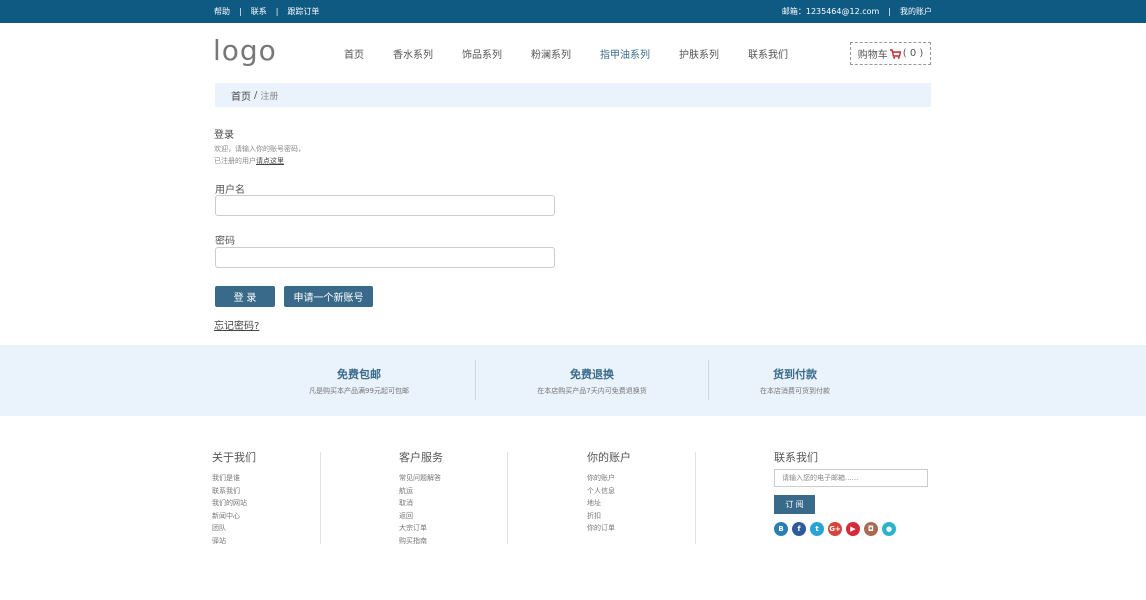 This screenshot has height=600, width=1146. What do you see at coordinates (230, 190) in the screenshot?
I see `username-label: 用户名` at bounding box center [230, 190].